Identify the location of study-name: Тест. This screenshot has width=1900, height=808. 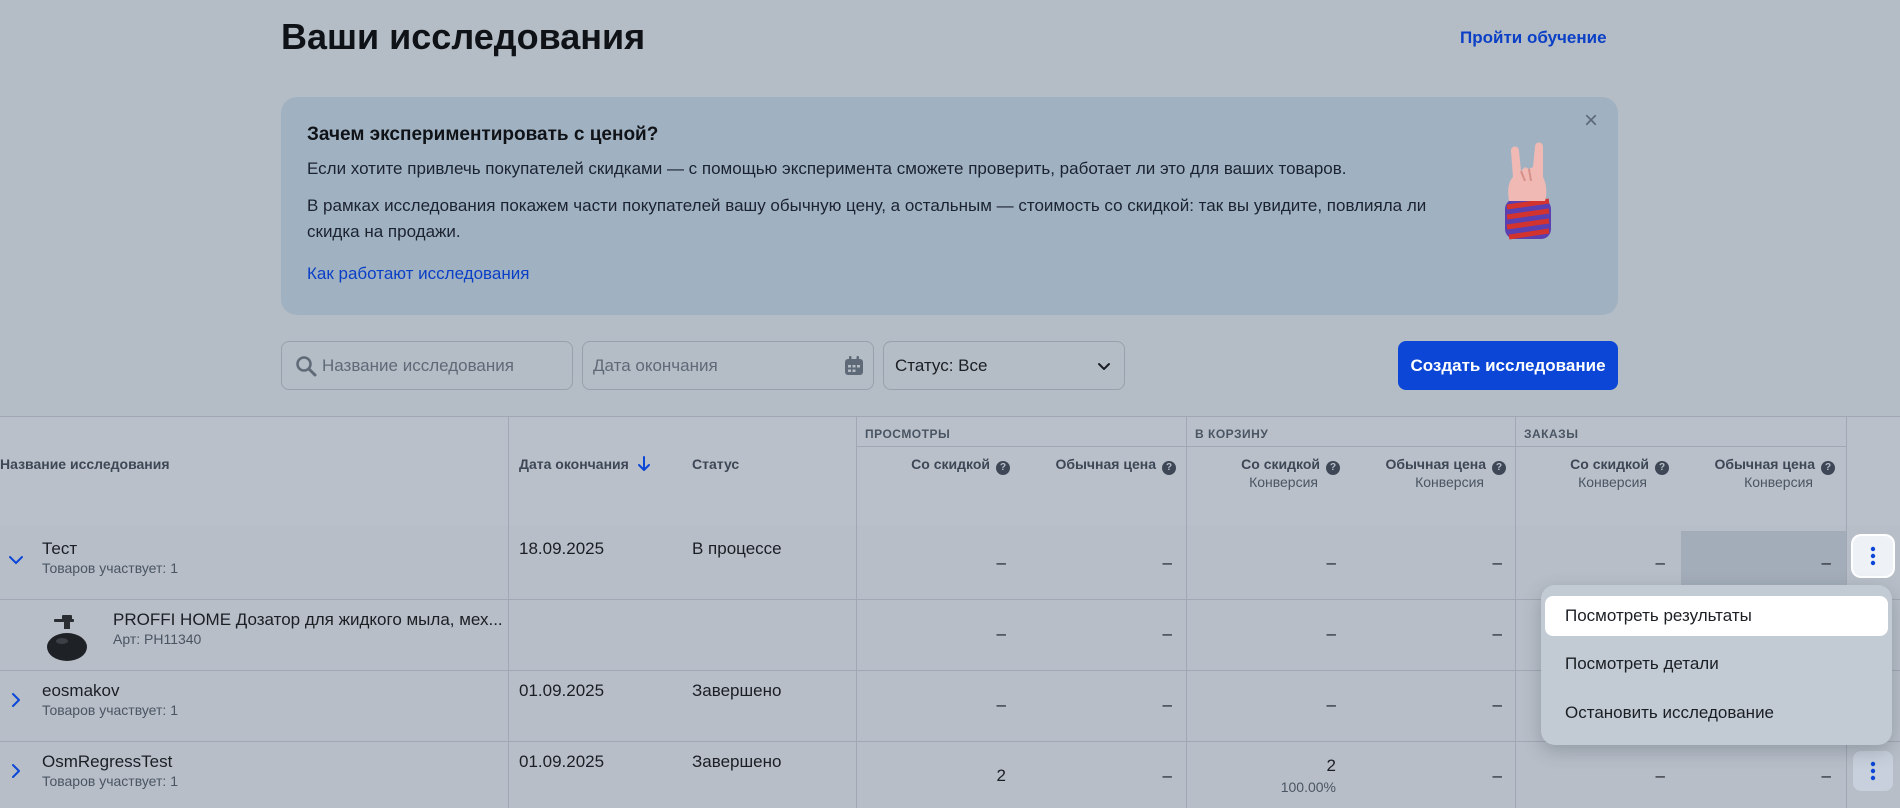
(59, 549).